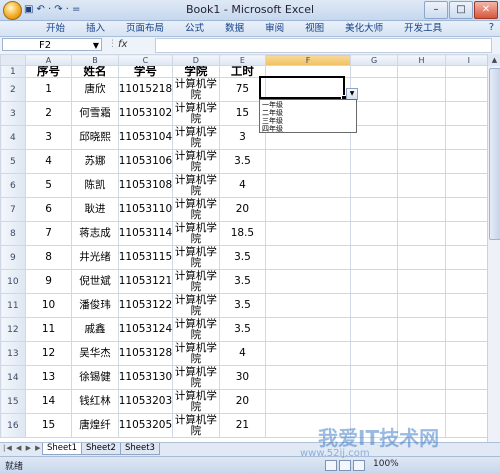 This screenshot has height=473, width=500. What do you see at coordinates (95, 257) in the screenshot?
I see `table-cell: 井光绪` at bounding box center [95, 257].